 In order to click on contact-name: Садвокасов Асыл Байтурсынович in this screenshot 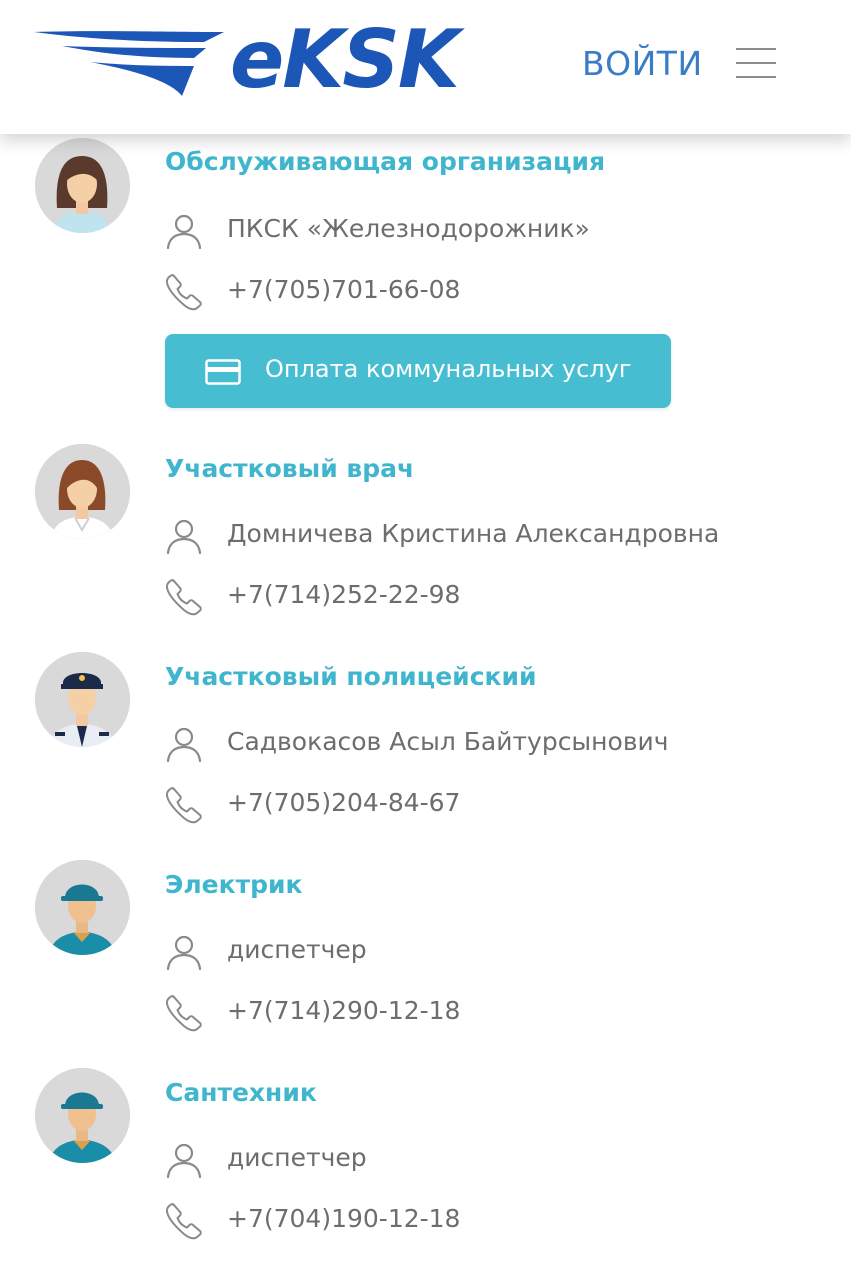, I will do `click(448, 741)`.